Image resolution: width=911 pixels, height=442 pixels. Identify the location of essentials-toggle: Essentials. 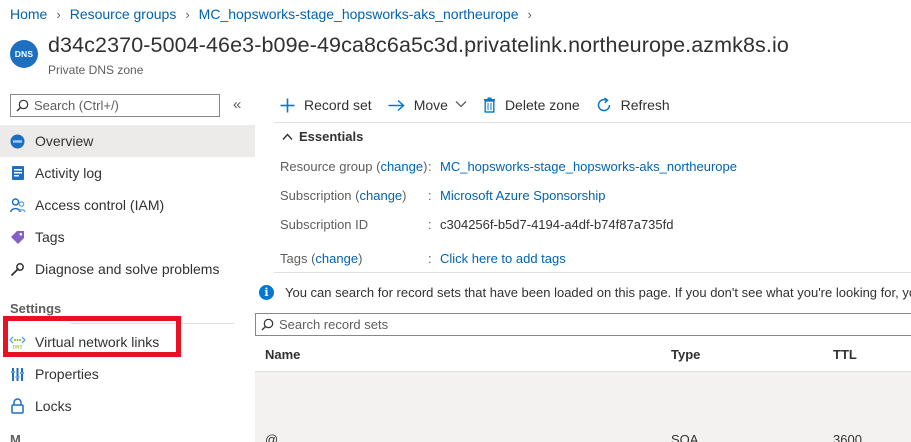
(322, 136).